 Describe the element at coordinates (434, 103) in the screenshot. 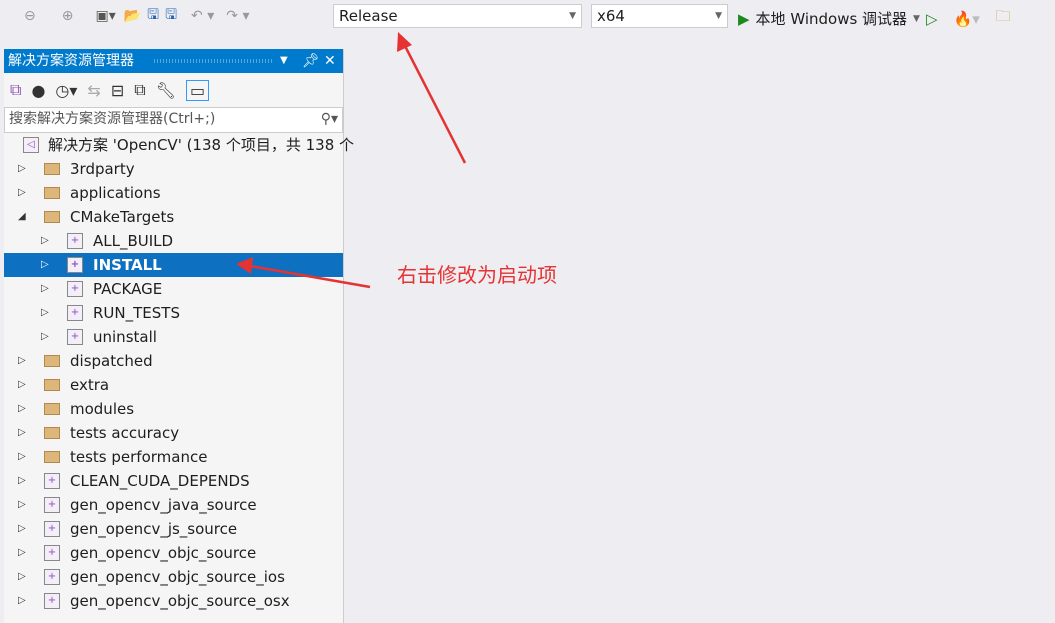

I see `arrow-to-config` at that location.